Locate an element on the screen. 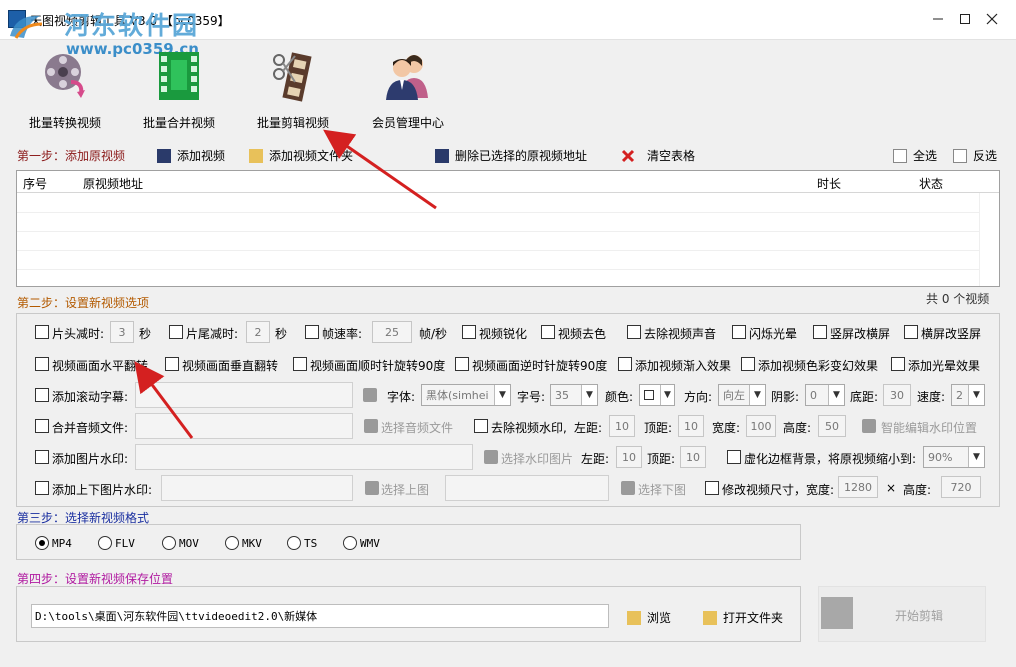  add-folder-button: 添加视频文件夹 is located at coordinates (301, 155).